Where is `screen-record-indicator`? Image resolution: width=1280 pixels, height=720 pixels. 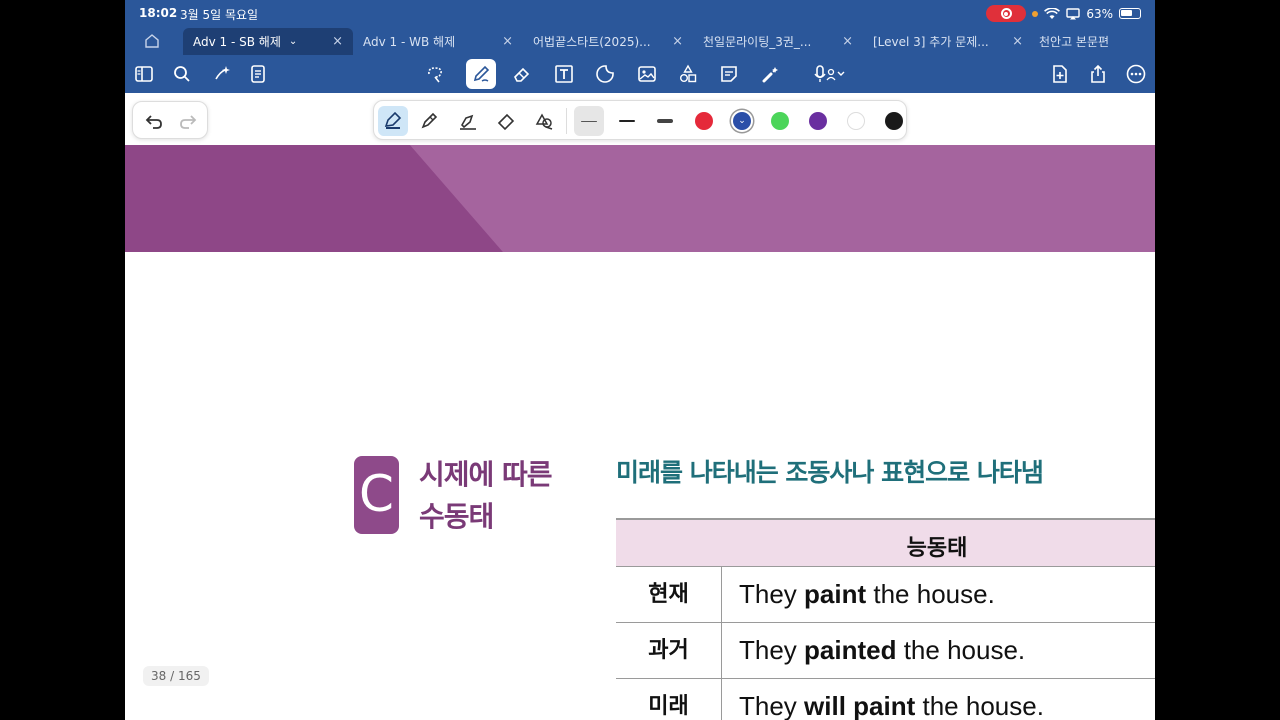 screen-record-indicator is located at coordinates (1006, 13).